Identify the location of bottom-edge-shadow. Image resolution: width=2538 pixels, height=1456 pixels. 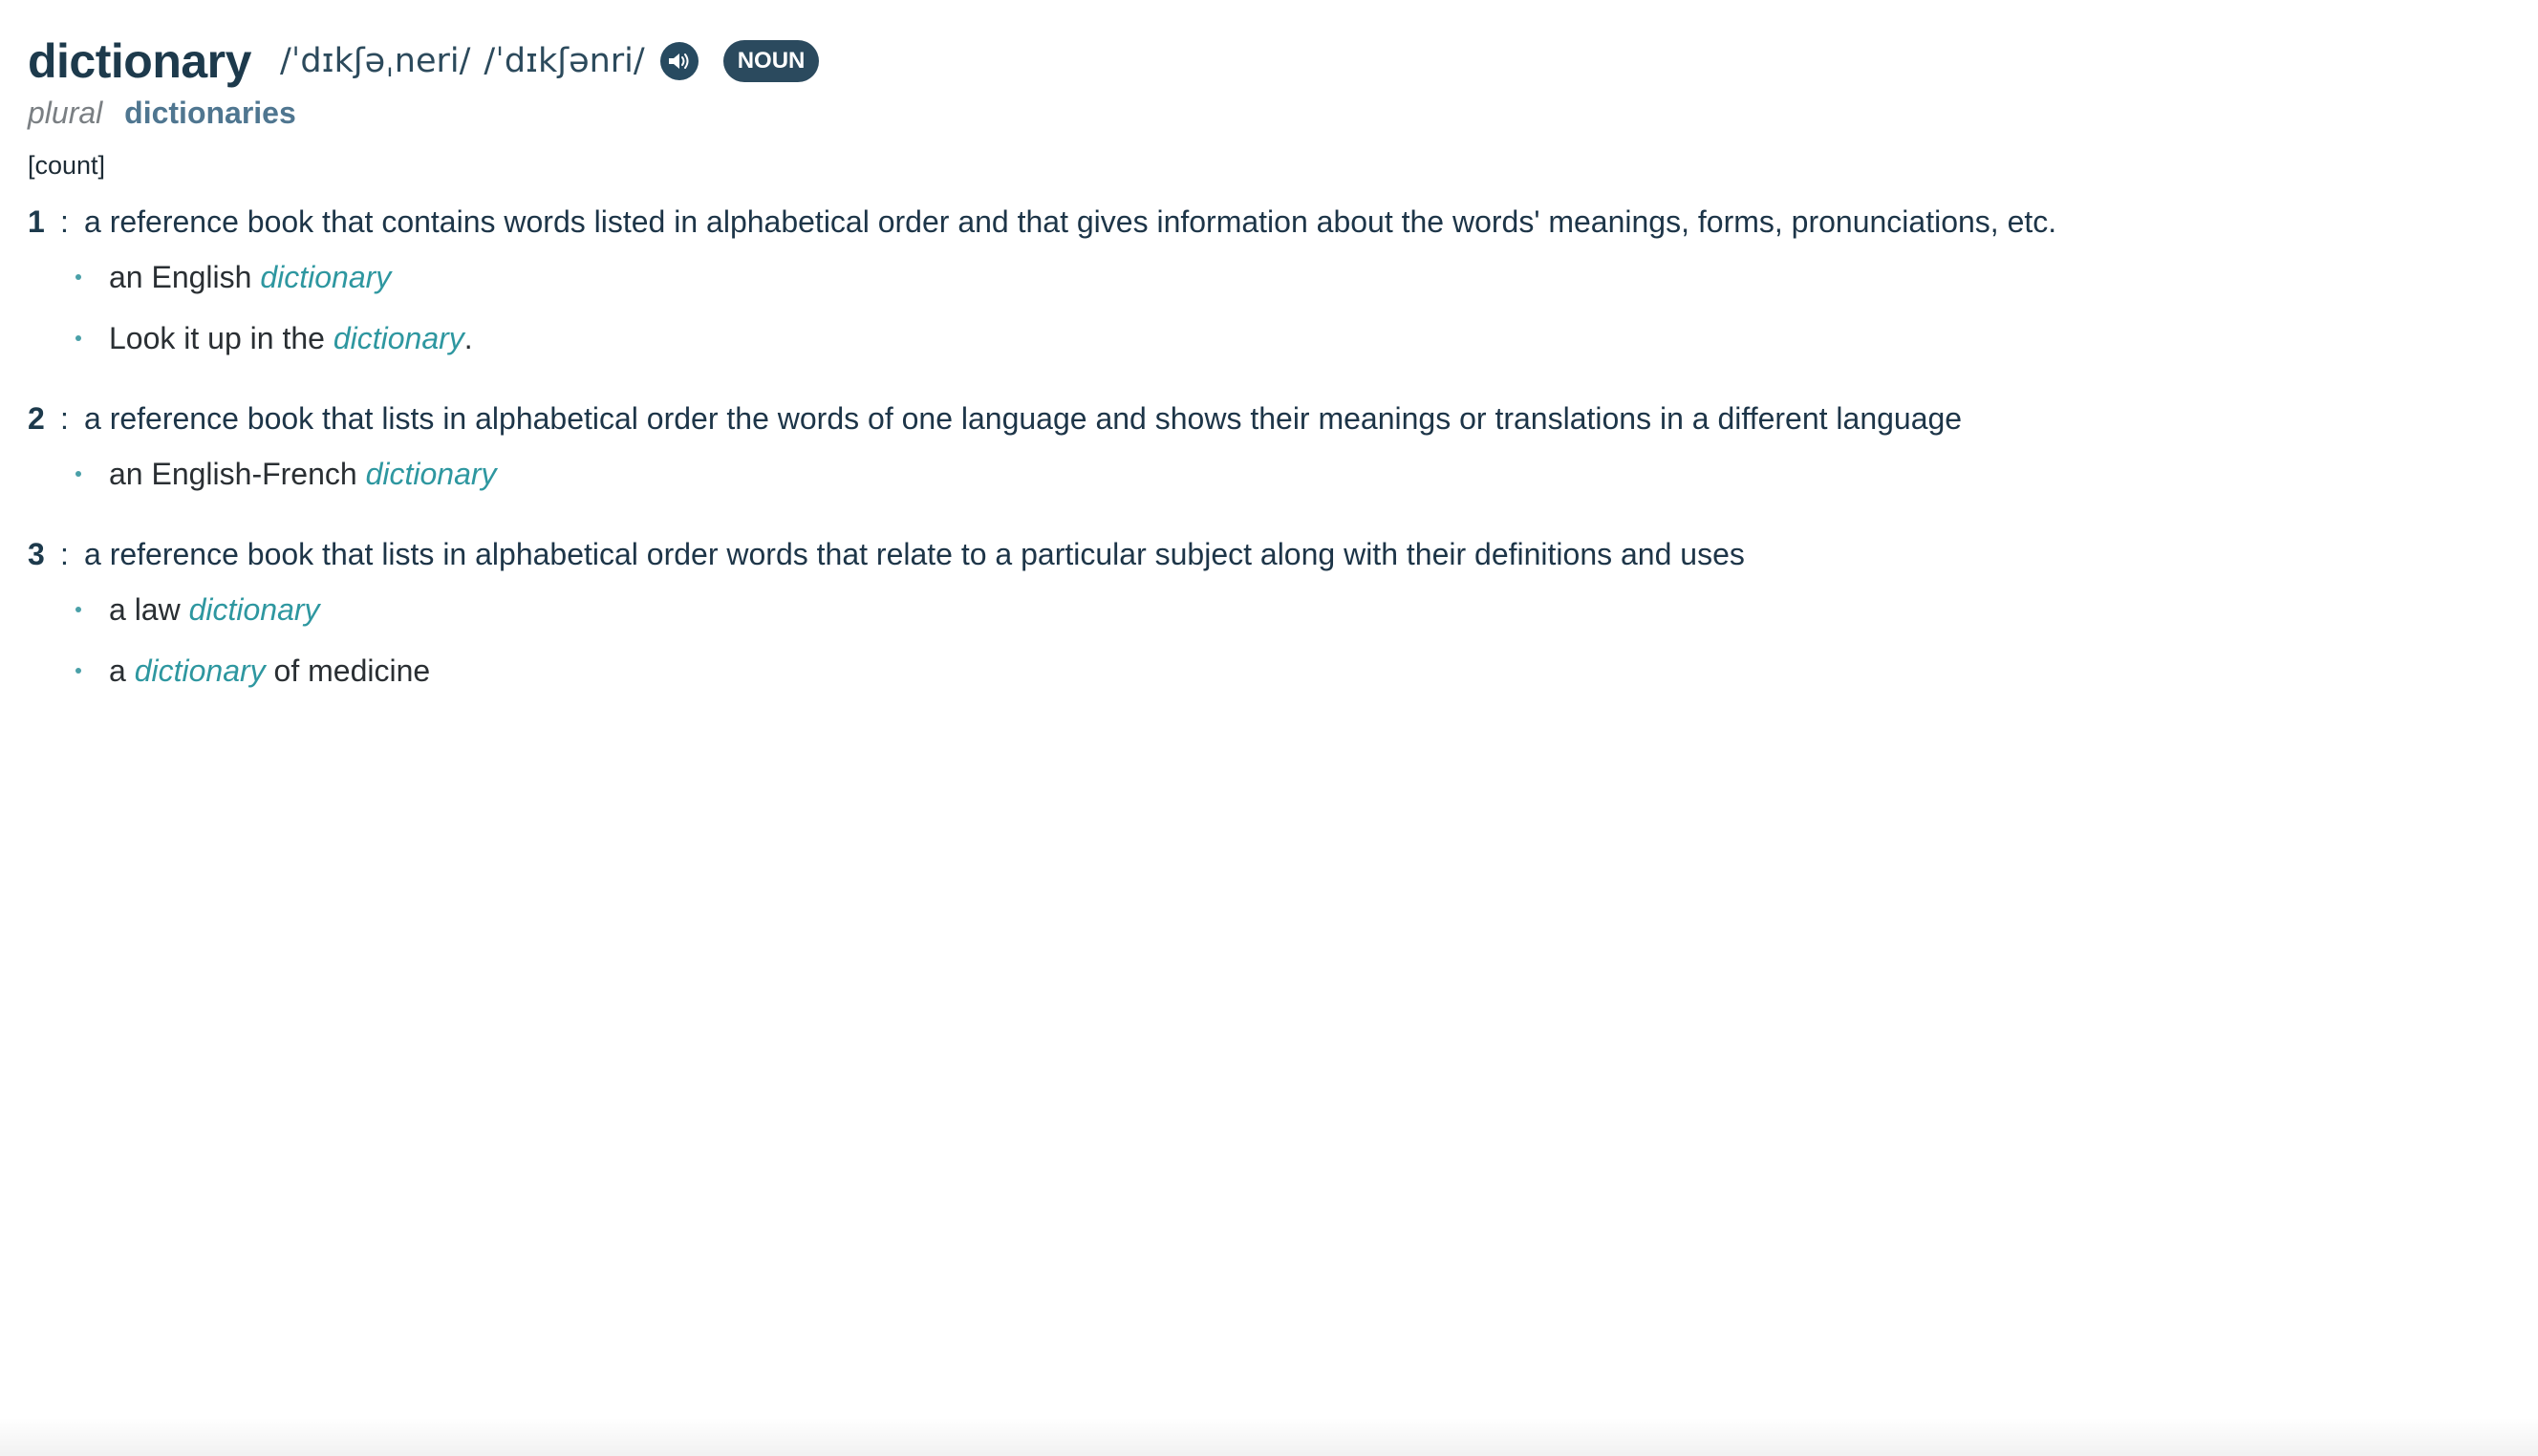
(1269, 1437).